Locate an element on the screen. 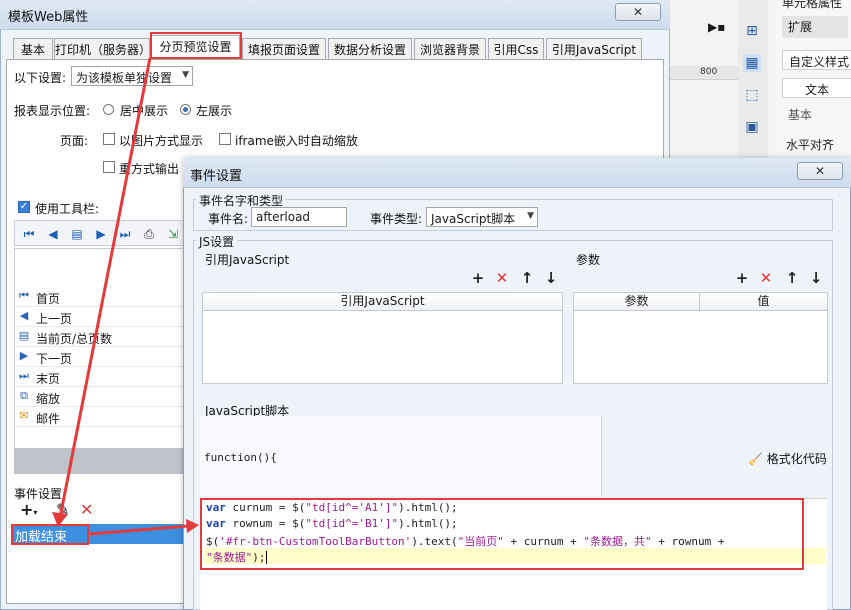  list-item: ✉ 邮件 is located at coordinates (100, 417).